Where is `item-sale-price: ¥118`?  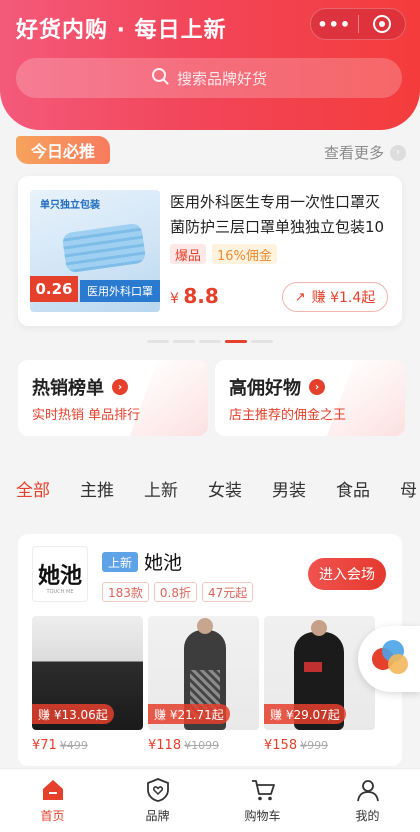
item-sale-price: ¥118 is located at coordinates (165, 745).